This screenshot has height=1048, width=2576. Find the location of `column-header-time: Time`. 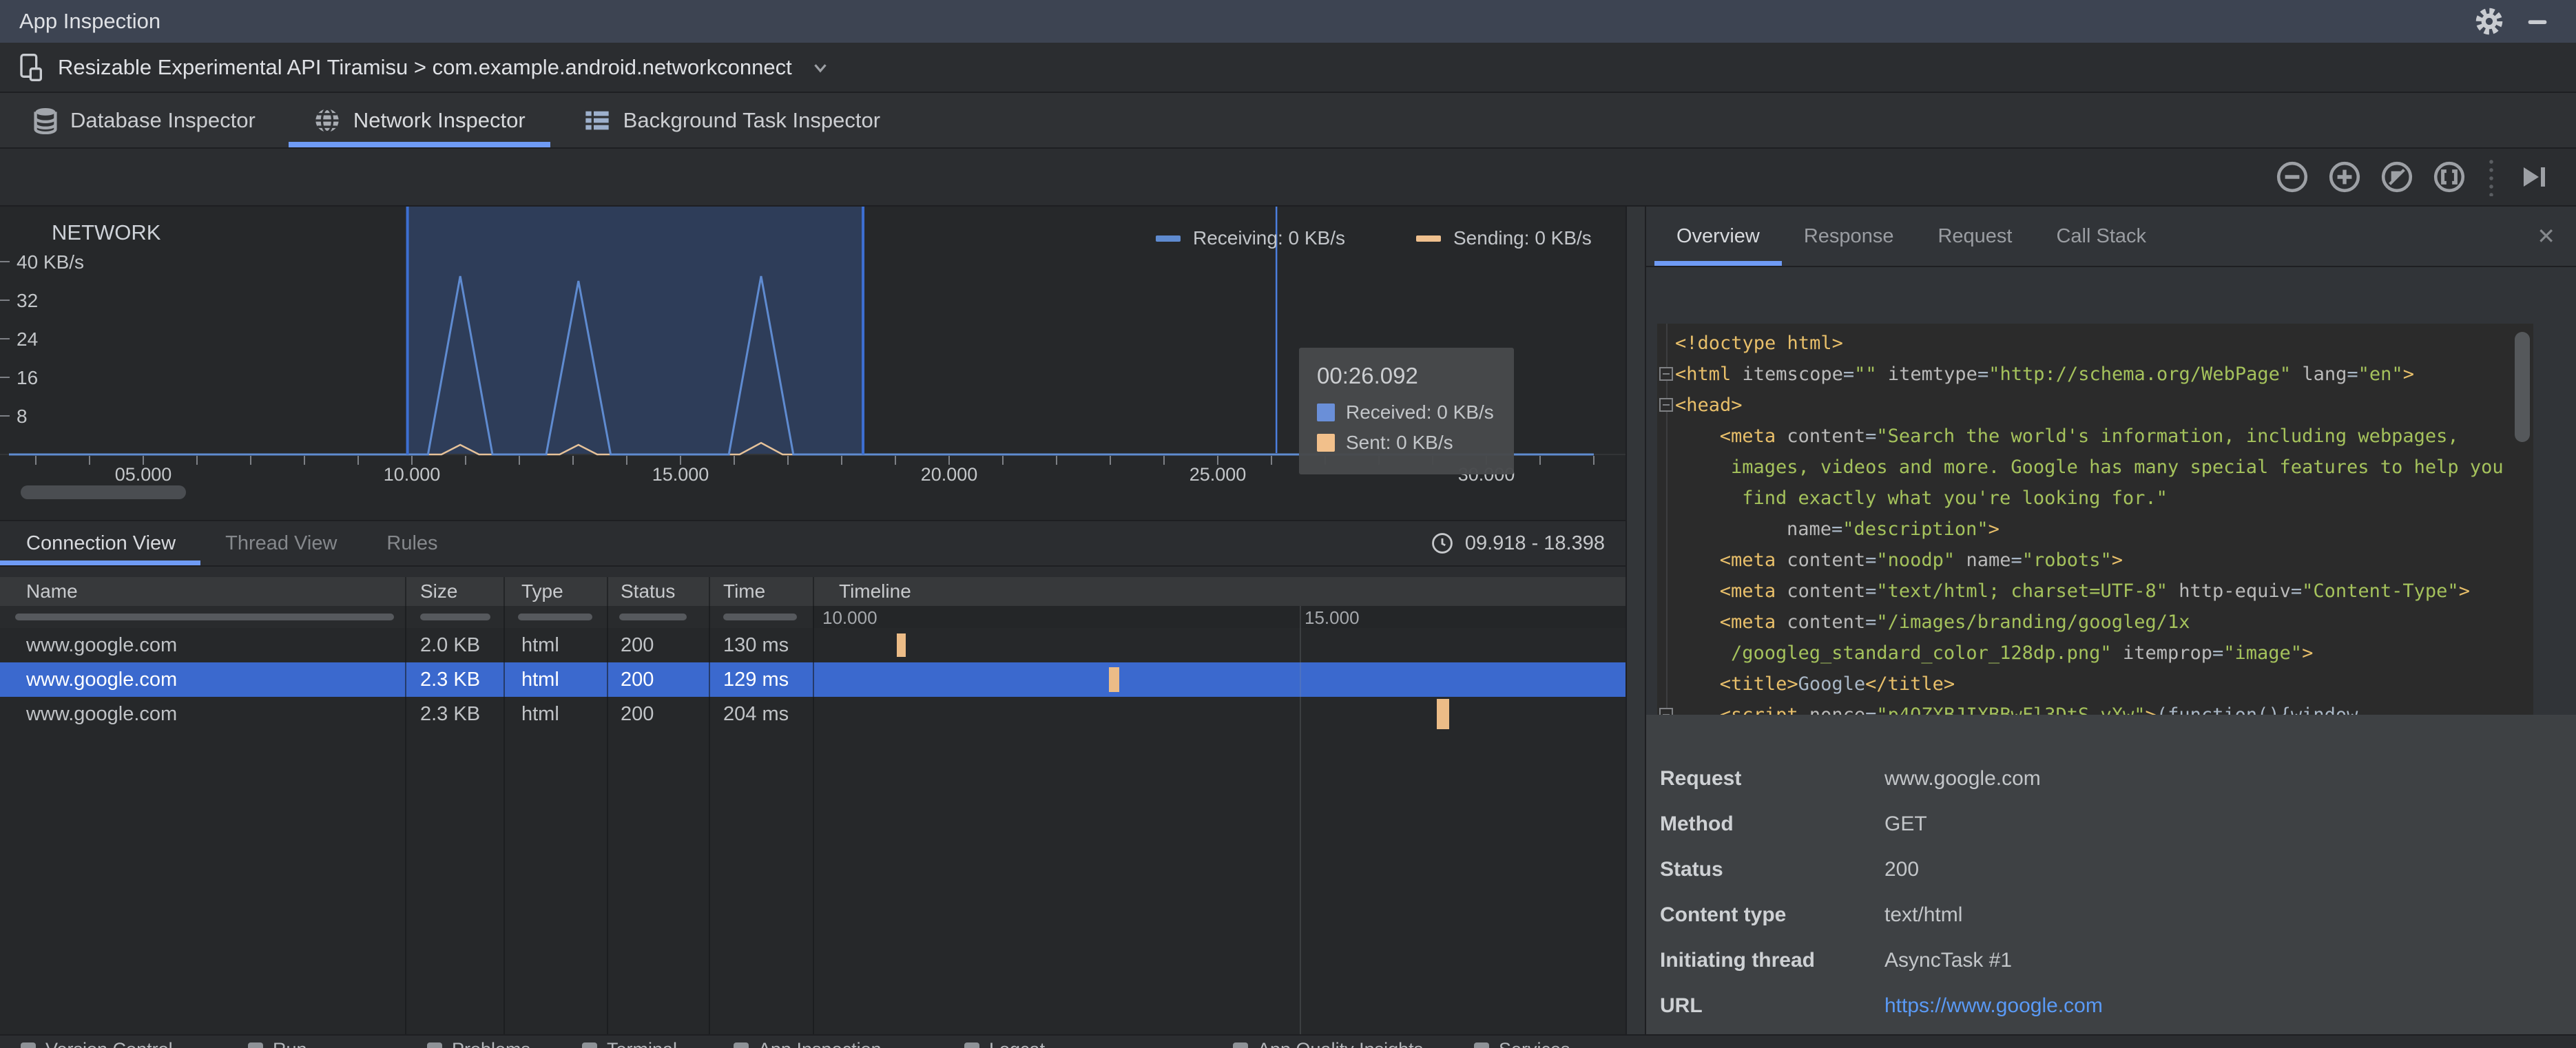

column-header-time: Time is located at coordinates (761, 591).